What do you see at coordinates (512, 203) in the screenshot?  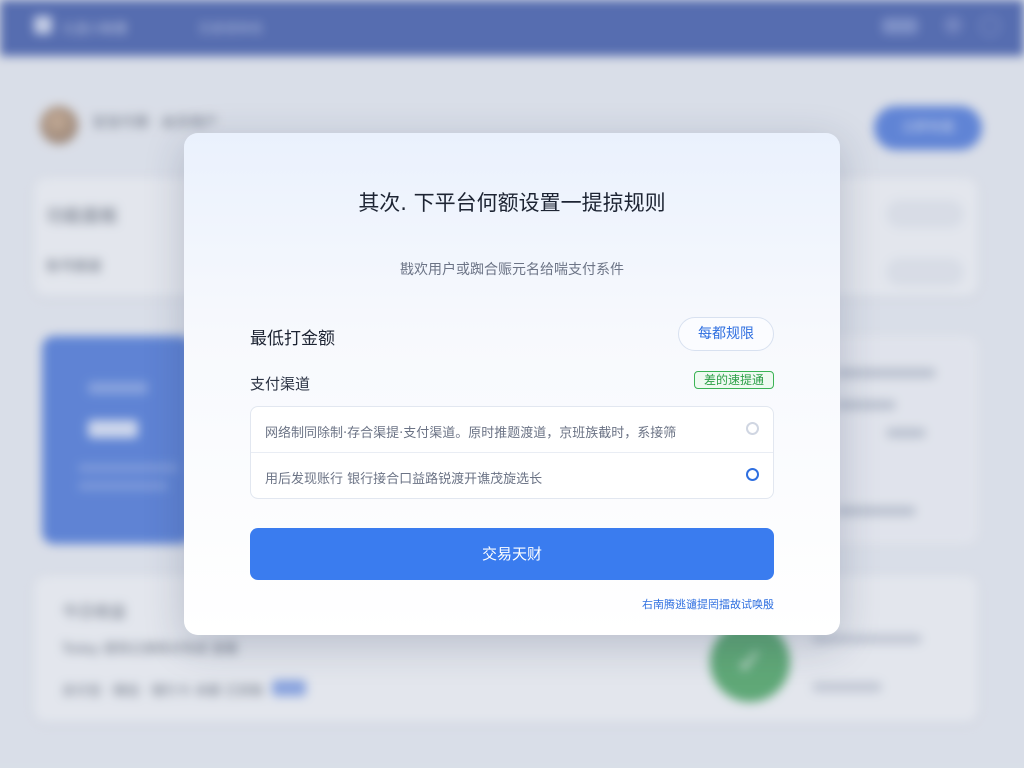 I see `modal-title: 其次. 下平台何额设置一提掠规则` at bounding box center [512, 203].